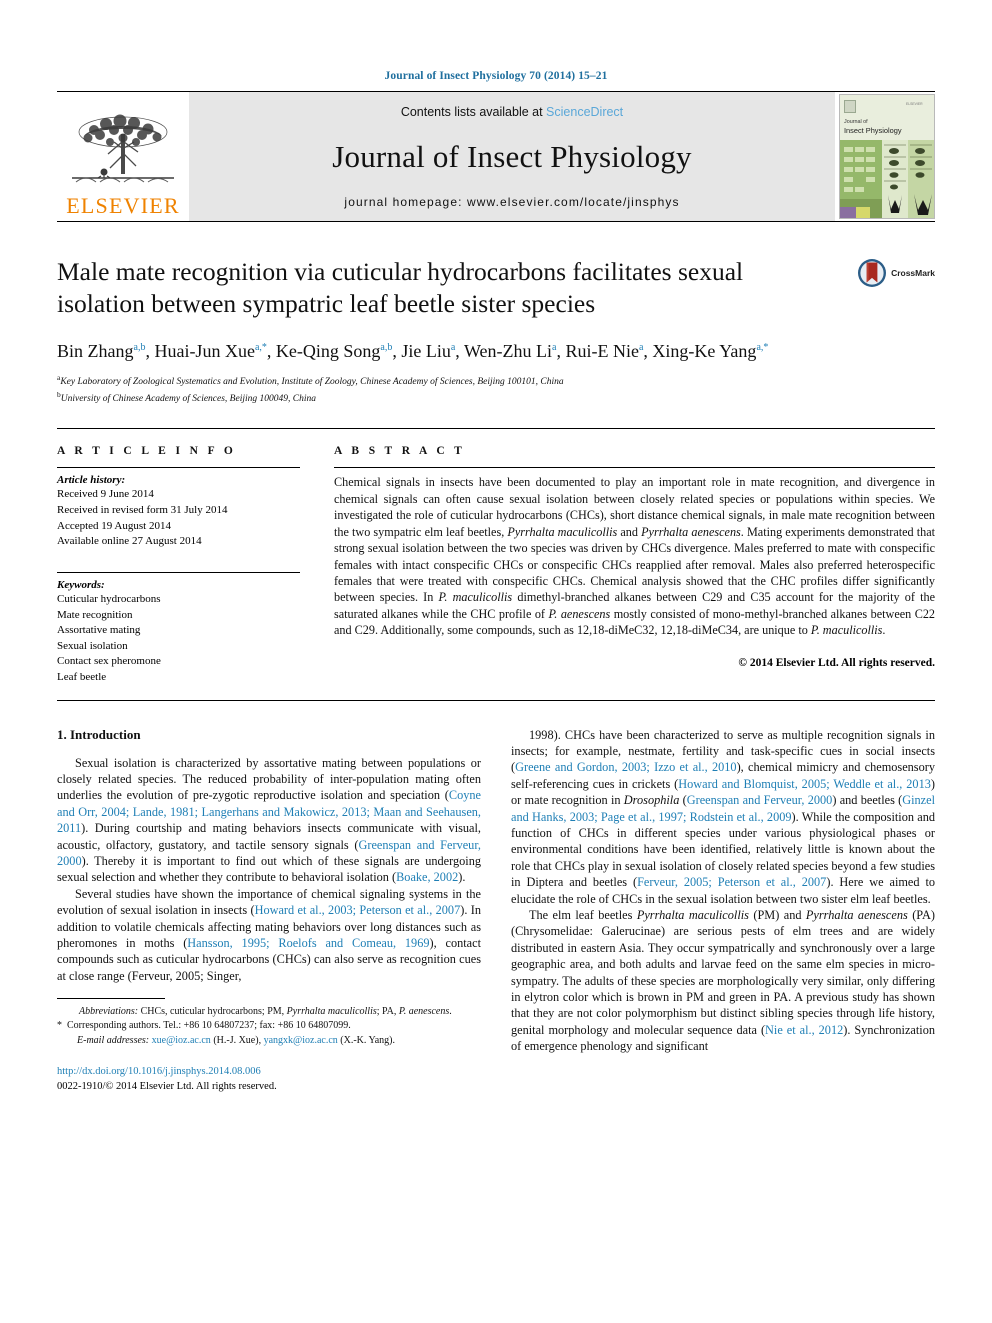 The height and width of the screenshot is (1323, 992). I want to click on citation-link: Boake, 2002, so click(427, 877).